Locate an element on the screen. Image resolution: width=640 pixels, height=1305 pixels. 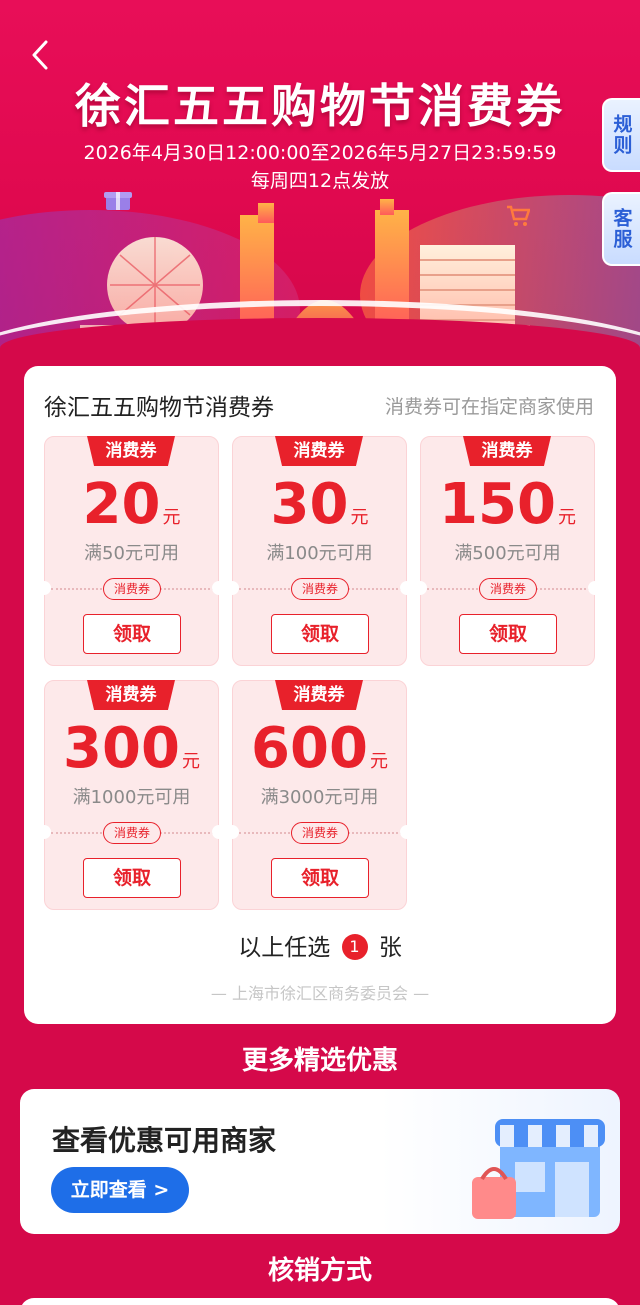
redeem-method-title: 核销方式 is located at coordinates (319, 1271).